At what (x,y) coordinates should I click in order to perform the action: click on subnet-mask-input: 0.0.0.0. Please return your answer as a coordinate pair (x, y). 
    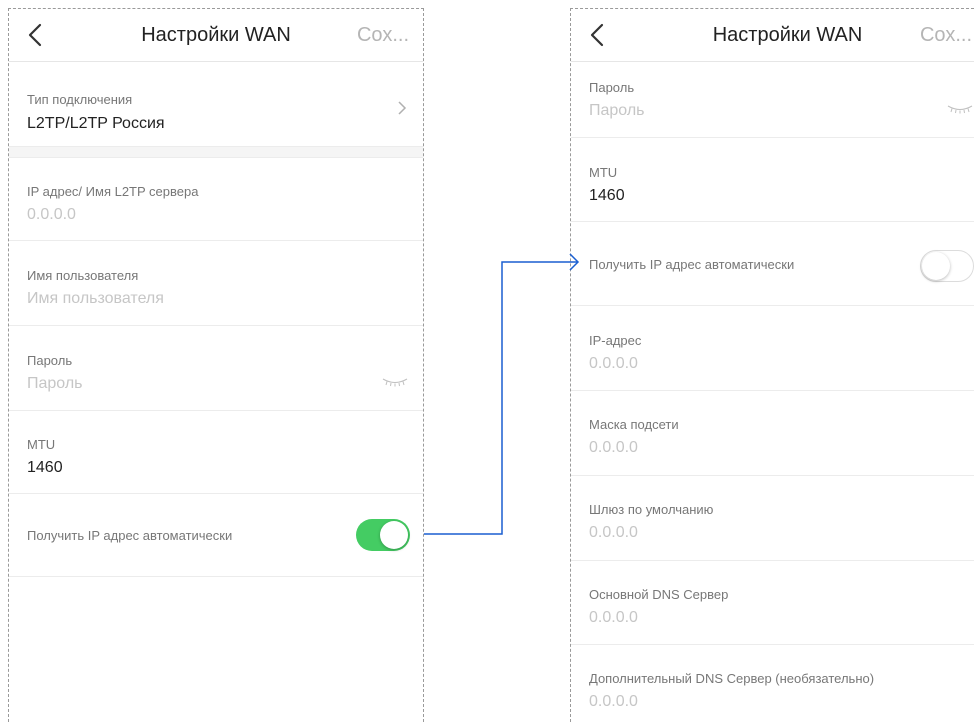
    Looking at the image, I should click on (613, 448).